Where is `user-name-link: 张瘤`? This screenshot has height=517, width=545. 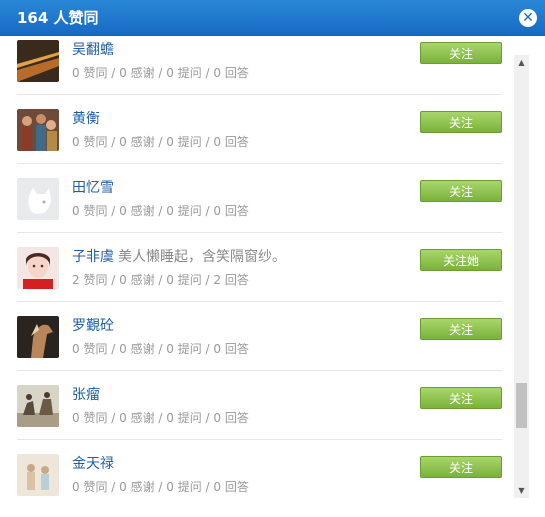 user-name-link: 张瘤 is located at coordinates (86, 395).